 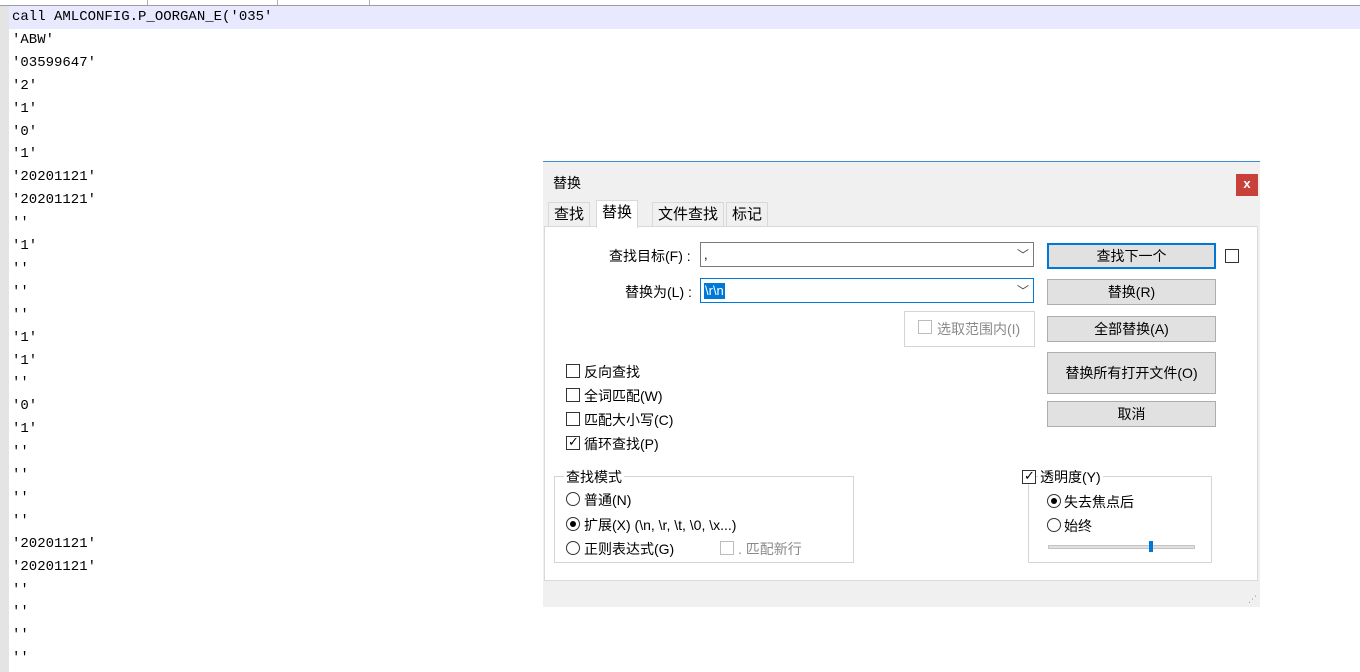 I want to click on extended-mode-radio, so click(x=573, y=524).